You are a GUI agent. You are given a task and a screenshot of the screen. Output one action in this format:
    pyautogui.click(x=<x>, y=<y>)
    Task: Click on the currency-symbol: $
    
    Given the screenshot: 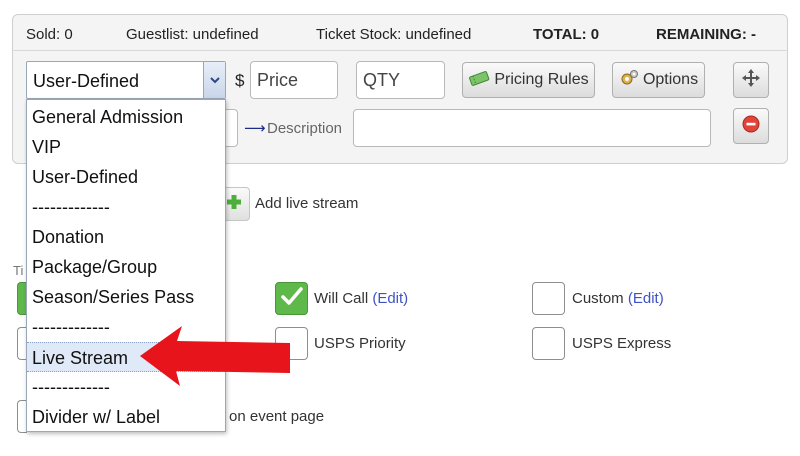 What is the action you would take?
    pyautogui.click(x=240, y=80)
    